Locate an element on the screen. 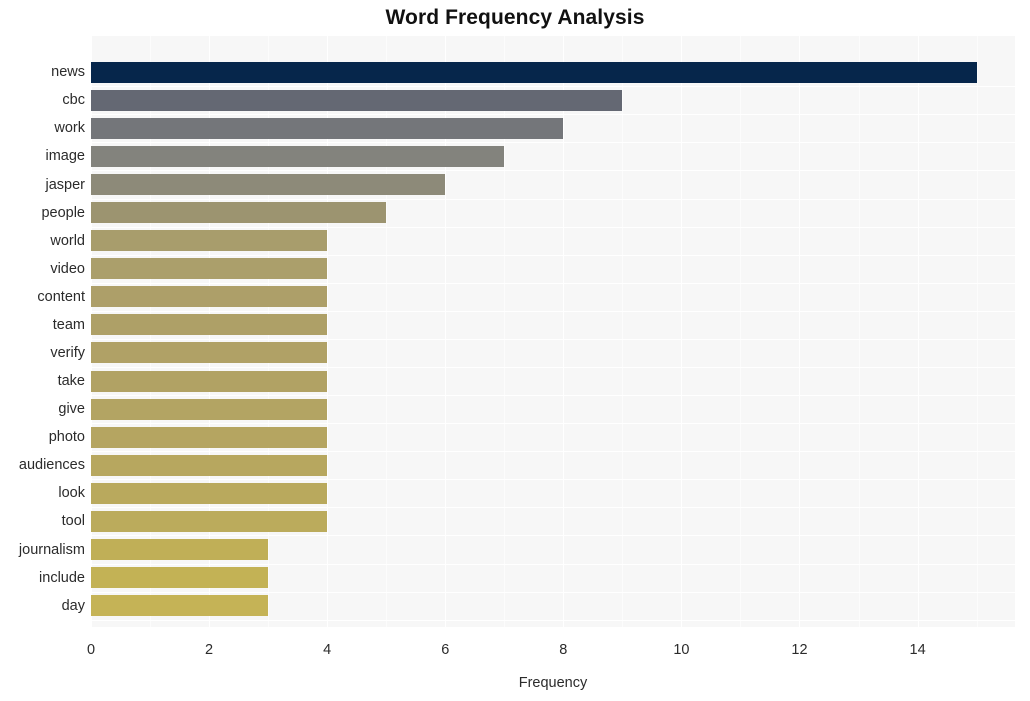 The height and width of the screenshot is (701, 1030). y-axis-tick-label: journalism is located at coordinates (51, 549).